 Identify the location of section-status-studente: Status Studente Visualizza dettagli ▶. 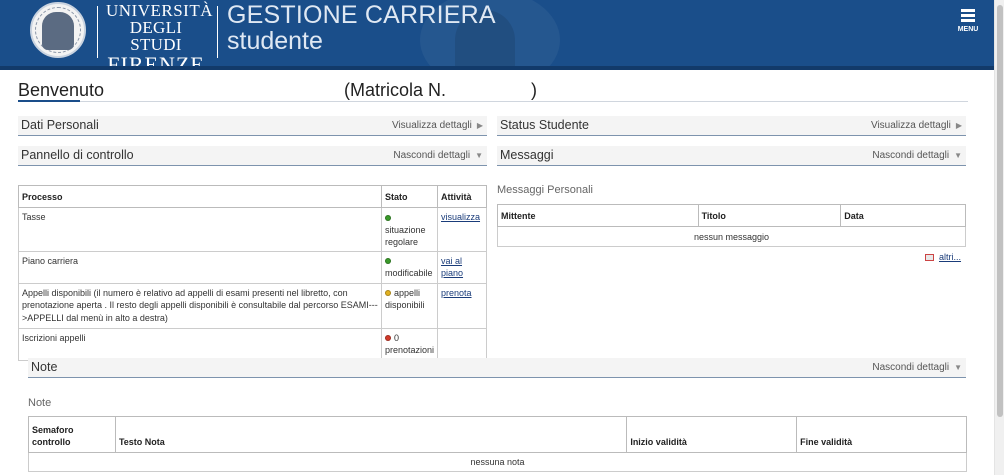
(731, 126).